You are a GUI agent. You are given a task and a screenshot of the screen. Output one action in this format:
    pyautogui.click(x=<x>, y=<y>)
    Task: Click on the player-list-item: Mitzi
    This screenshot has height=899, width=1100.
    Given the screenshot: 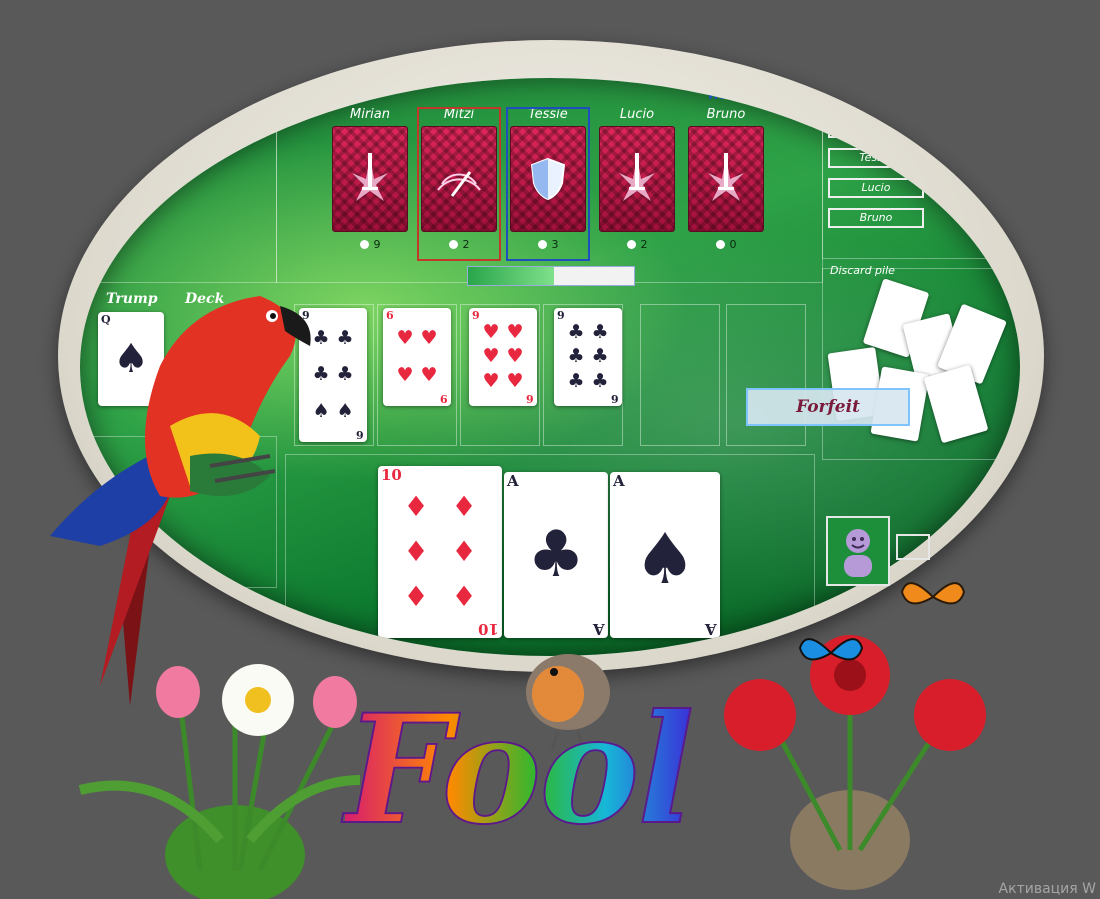 What is the action you would take?
    pyautogui.click(x=876, y=128)
    